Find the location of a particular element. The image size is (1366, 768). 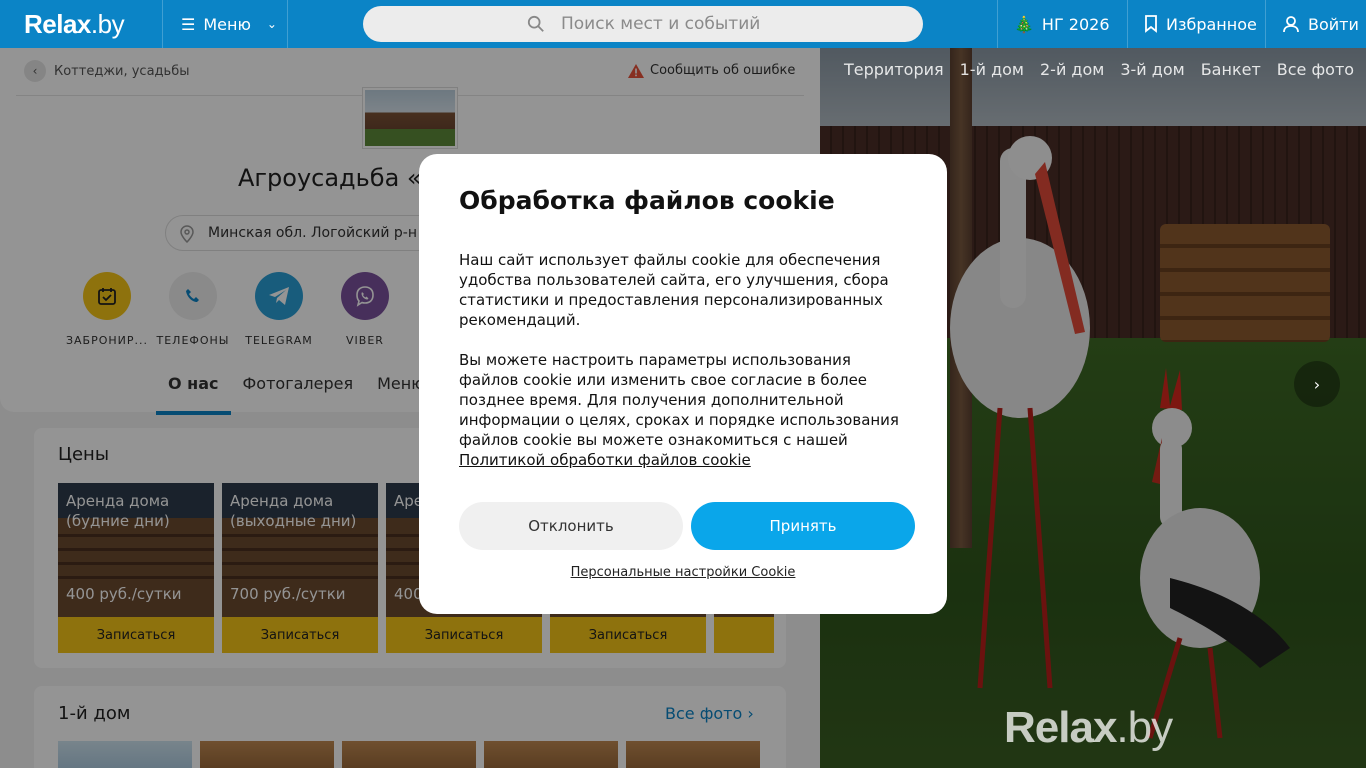

login-label: Войти is located at coordinates (1333, 24).